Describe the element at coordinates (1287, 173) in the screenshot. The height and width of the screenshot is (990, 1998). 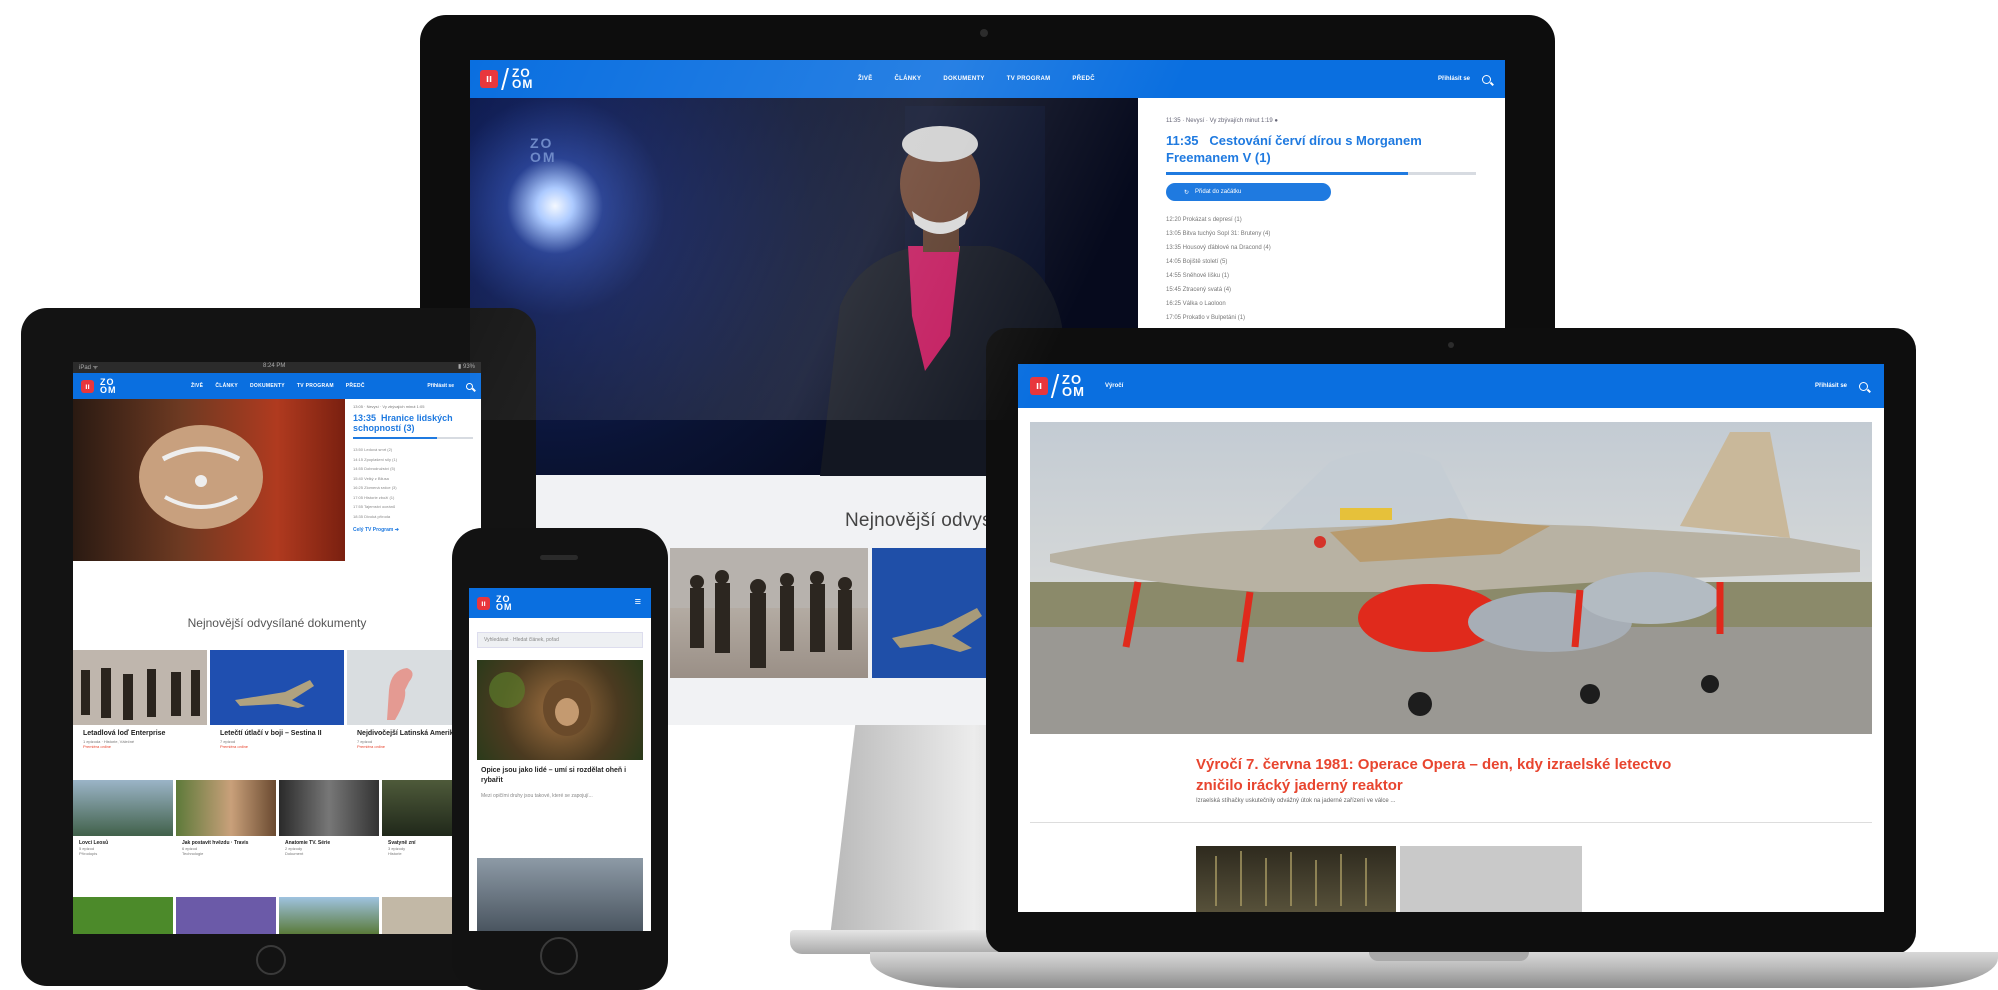
I see `now-playing-progress-fill` at that location.